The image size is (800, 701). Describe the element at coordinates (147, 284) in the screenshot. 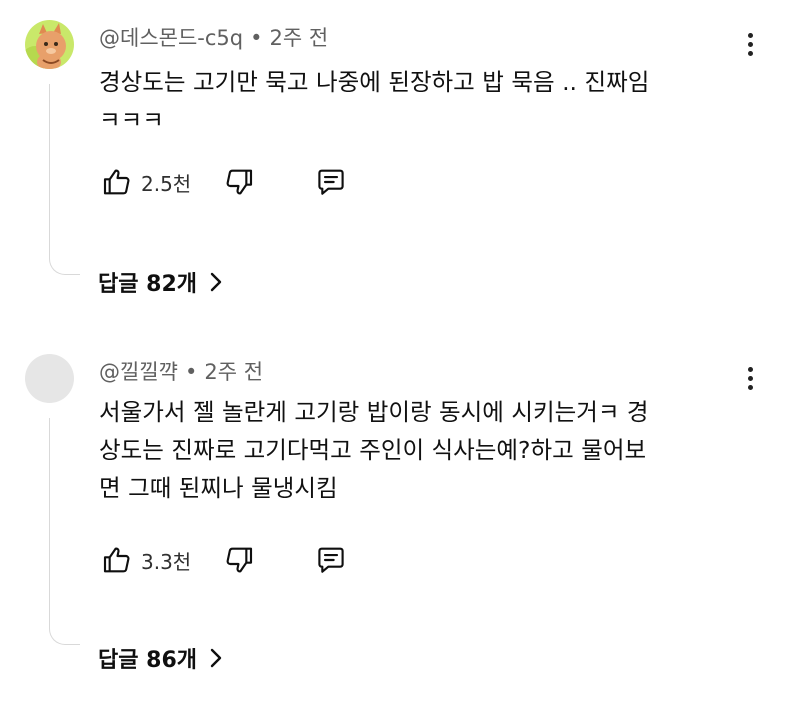

I see `replies-count-label: 답글 82개` at that location.